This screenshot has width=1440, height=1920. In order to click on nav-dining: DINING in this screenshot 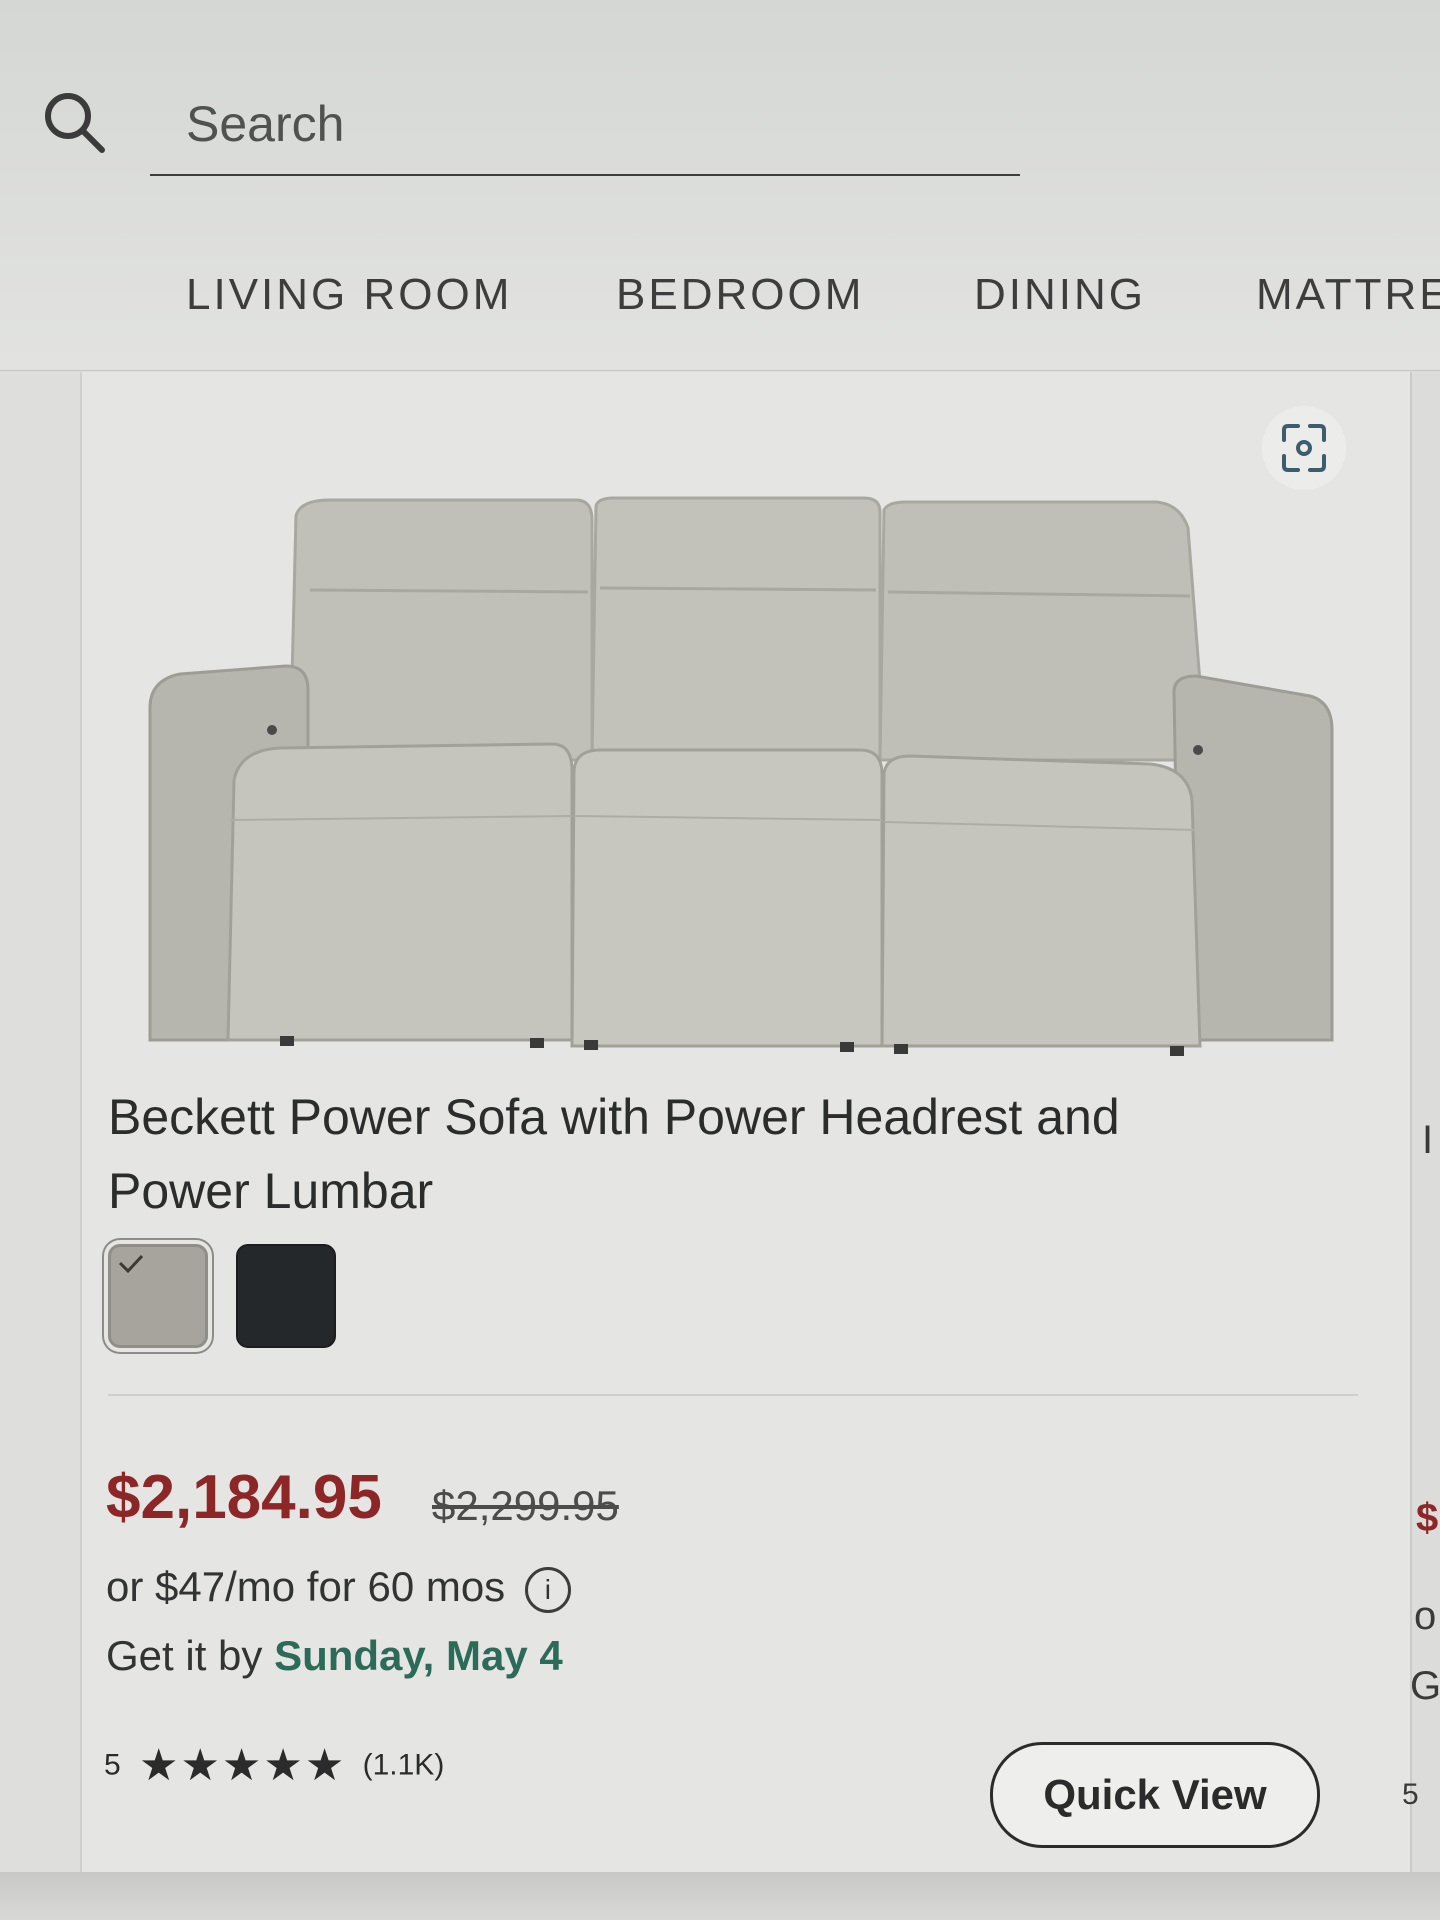, I will do `click(1060, 295)`.